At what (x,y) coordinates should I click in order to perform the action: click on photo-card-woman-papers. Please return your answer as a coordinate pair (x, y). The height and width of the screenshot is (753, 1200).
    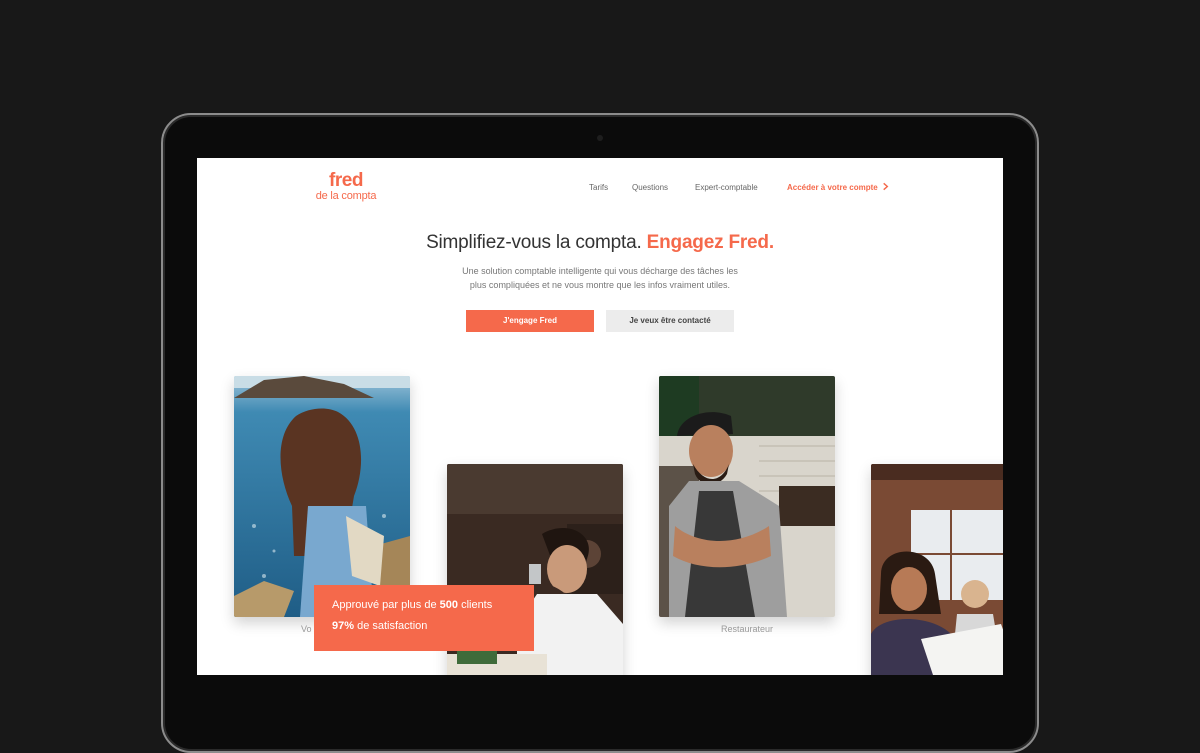
    Looking at the image, I should click on (937, 569).